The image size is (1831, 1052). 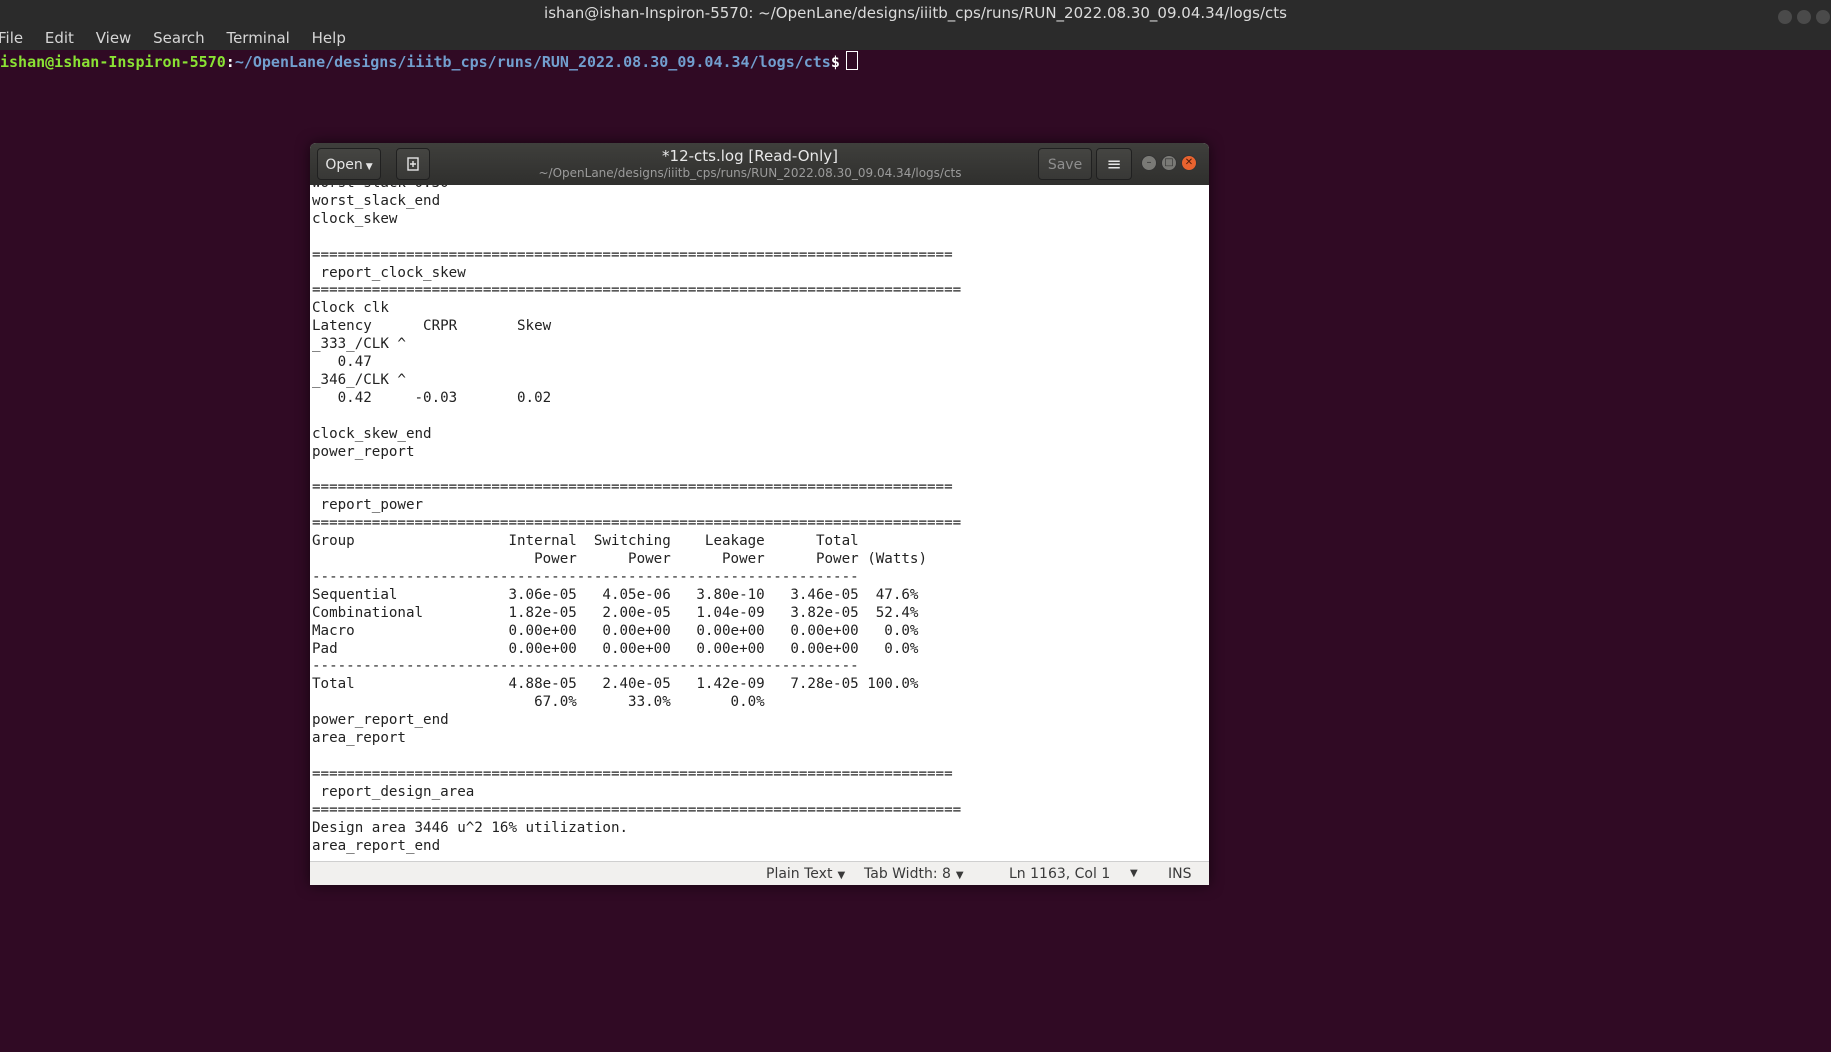 What do you see at coordinates (1149, 163) in the screenshot?
I see `minimize-icon: –` at bounding box center [1149, 163].